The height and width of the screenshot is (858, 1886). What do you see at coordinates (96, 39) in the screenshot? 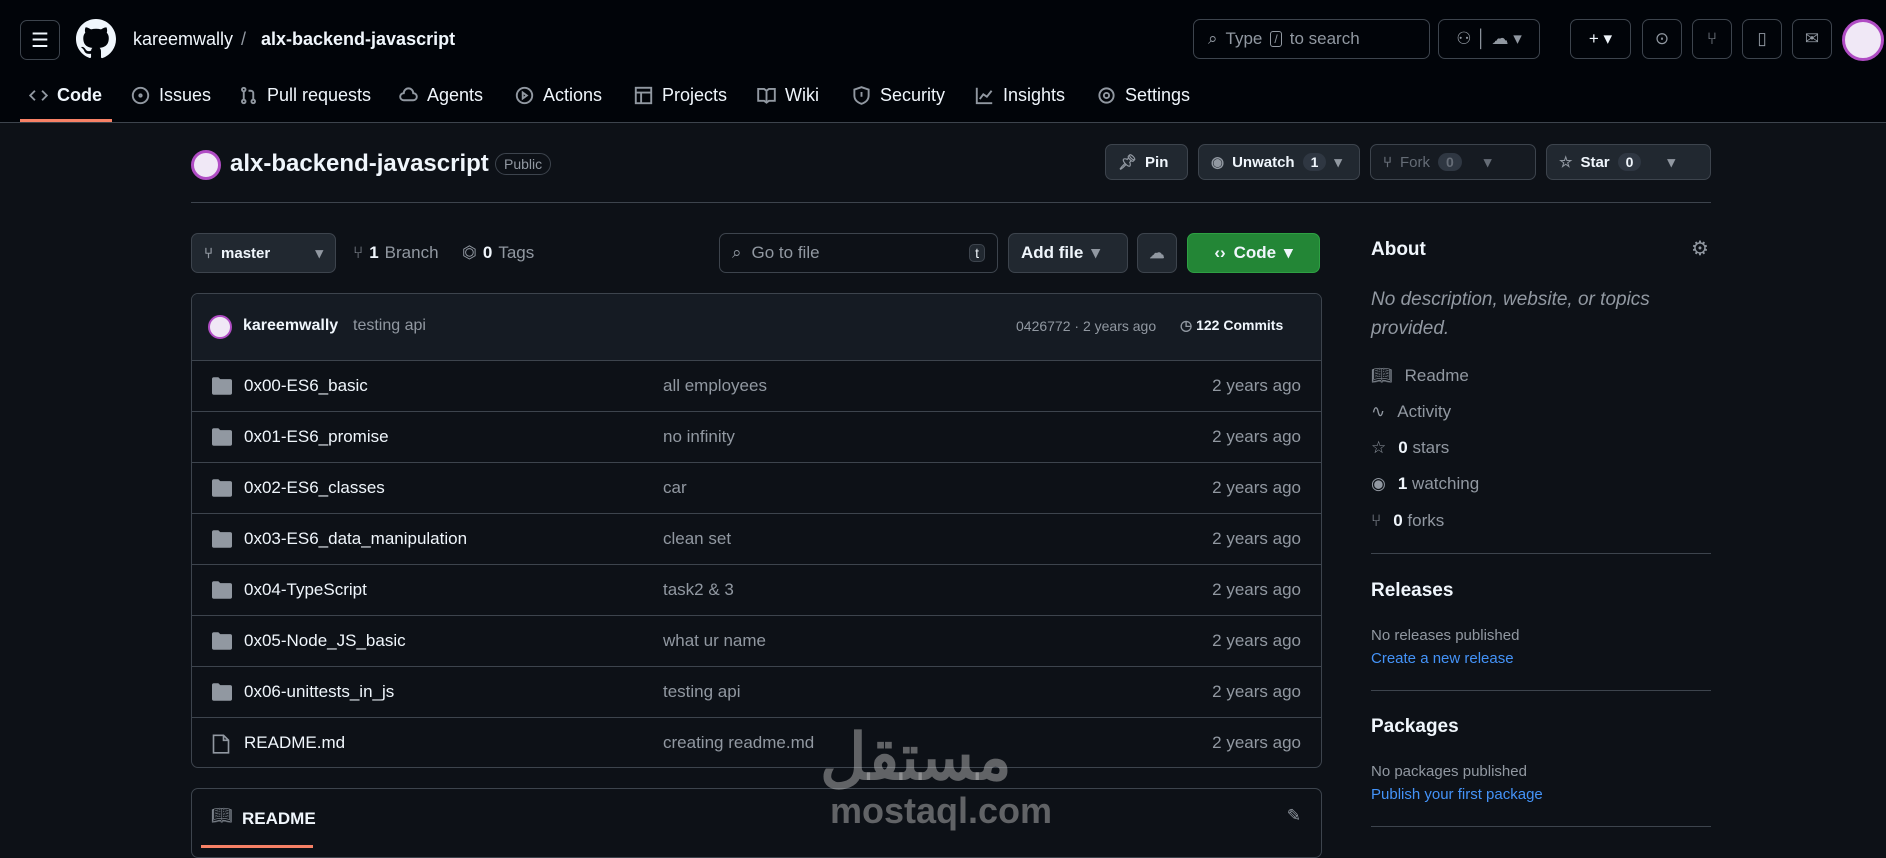
I see `github-logo-icon` at bounding box center [96, 39].